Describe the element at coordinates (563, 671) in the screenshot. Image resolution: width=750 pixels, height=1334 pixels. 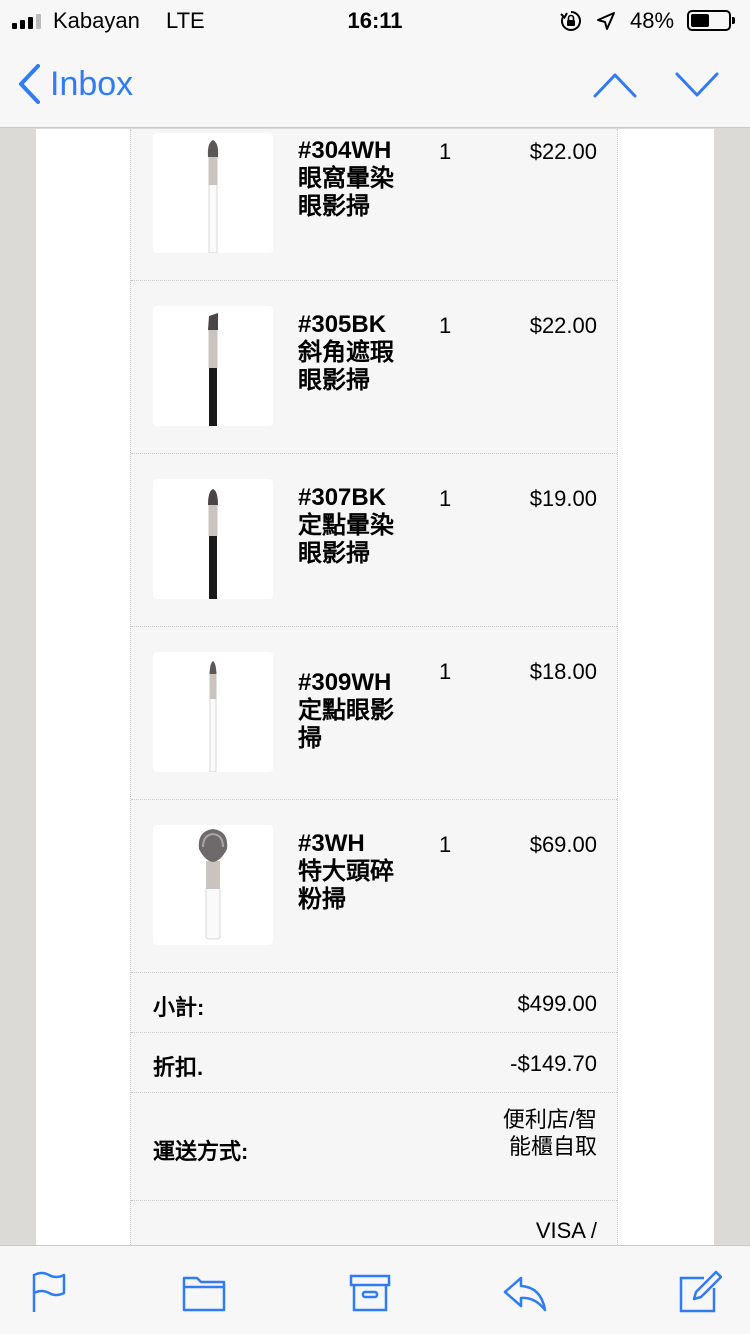
I see `item-price: $18.00` at that location.